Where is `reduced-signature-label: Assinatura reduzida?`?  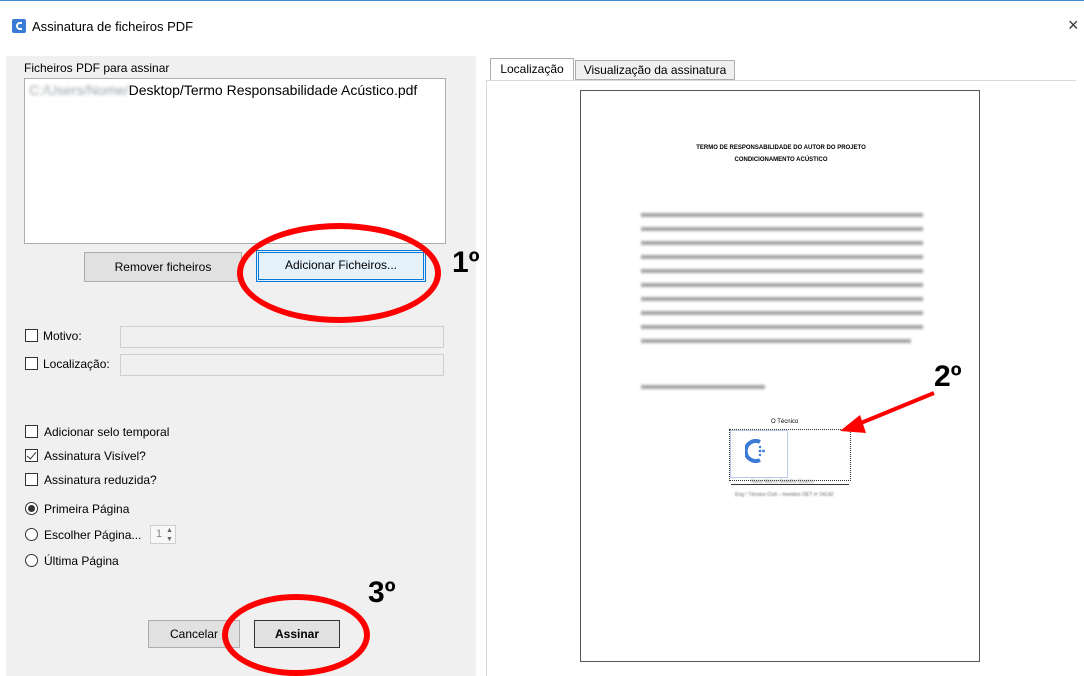 reduced-signature-label: Assinatura reduzida? is located at coordinates (100, 480).